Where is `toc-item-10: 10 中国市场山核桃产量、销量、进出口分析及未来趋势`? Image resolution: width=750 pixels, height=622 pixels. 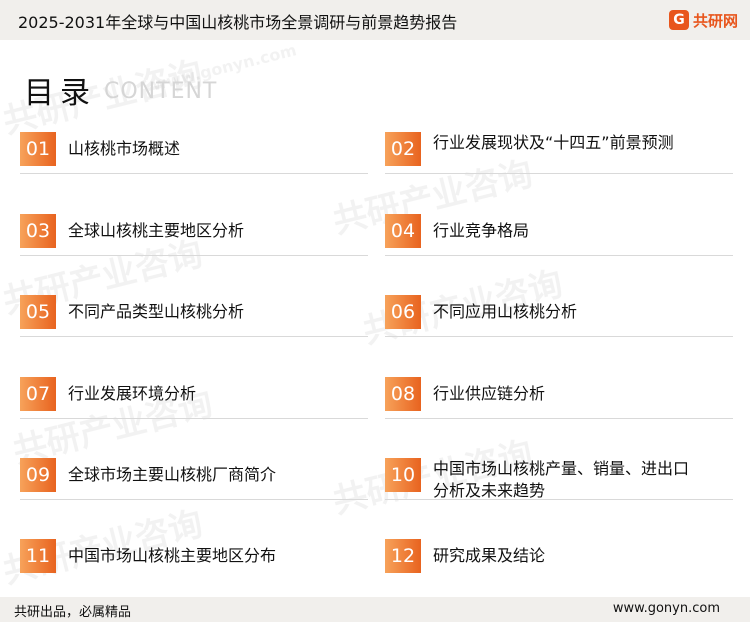
toc-item-10: 10 中国市场山核桃产量、销量、进出口分析及未来趋势 is located at coordinates (560, 479).